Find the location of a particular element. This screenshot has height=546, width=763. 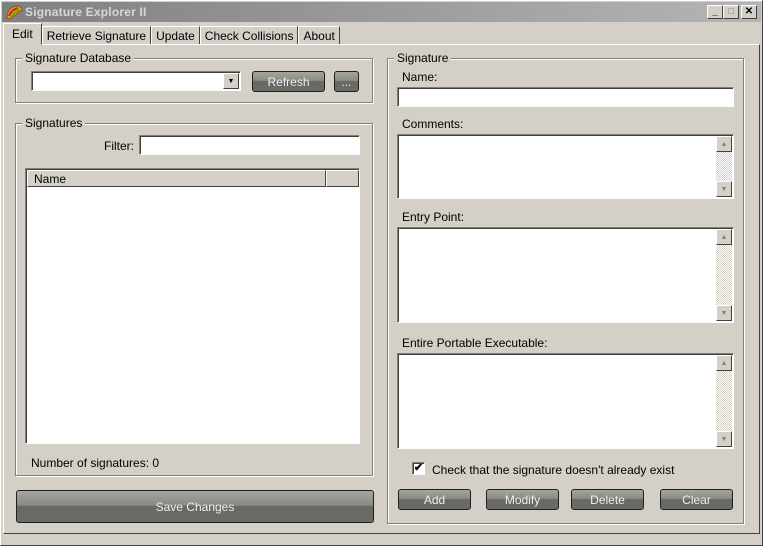

signature-count: Number of signatures: 0 is located at coordinates (95, 463).